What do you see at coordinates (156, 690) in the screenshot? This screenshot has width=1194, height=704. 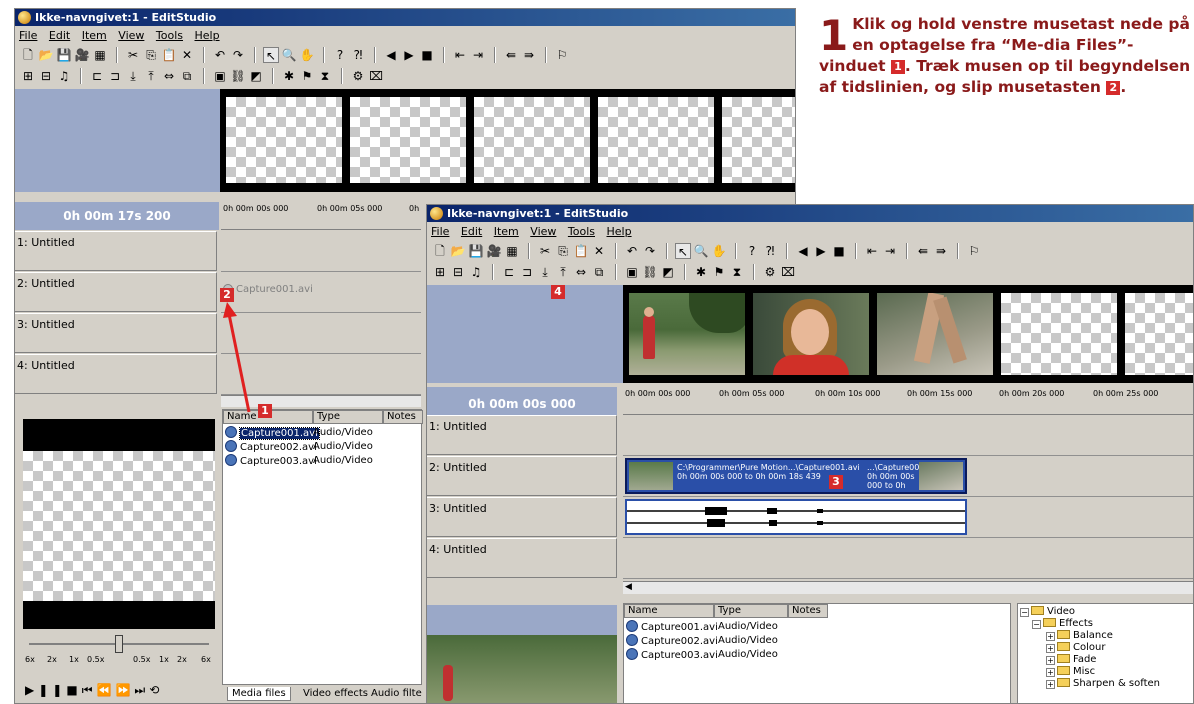 I see `loop-icon: ⟲` at bounding box center [156, 690].